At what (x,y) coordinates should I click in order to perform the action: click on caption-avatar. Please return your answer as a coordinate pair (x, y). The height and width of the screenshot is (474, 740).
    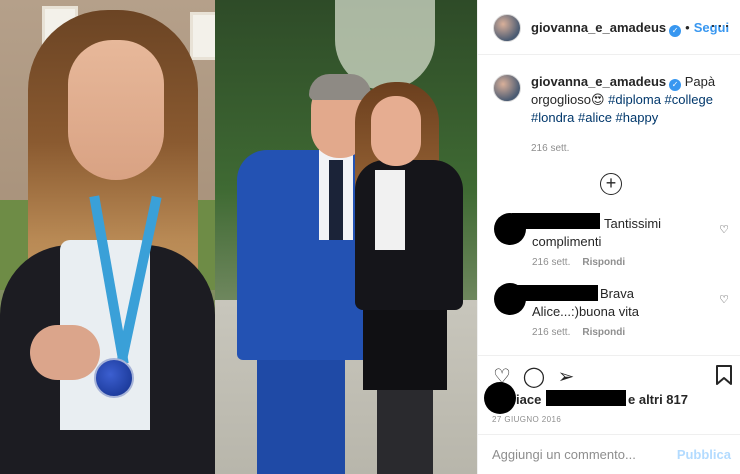
    Looking at the image, I should click on (507, 88).